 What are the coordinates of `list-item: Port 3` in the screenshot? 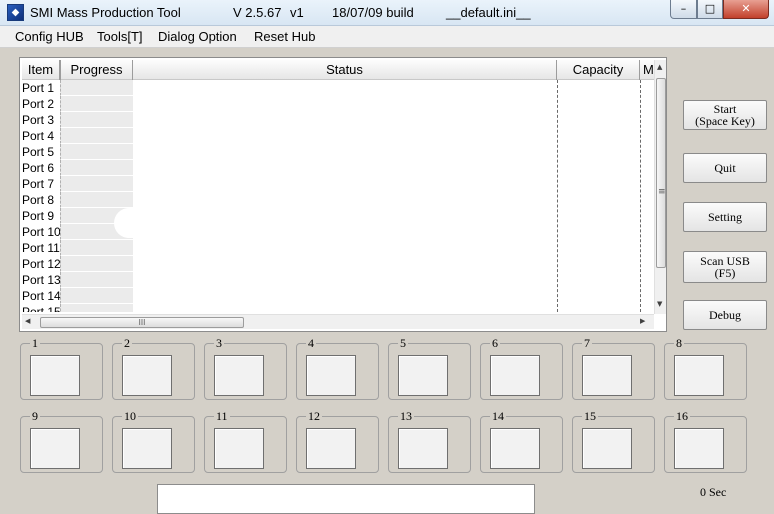 It's located at (338, 120).